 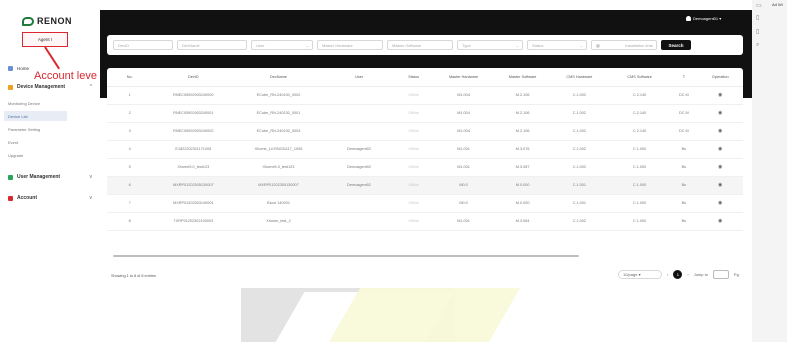 I want to click on filter-user-select: User ⌄, so click(x=282, y=45).